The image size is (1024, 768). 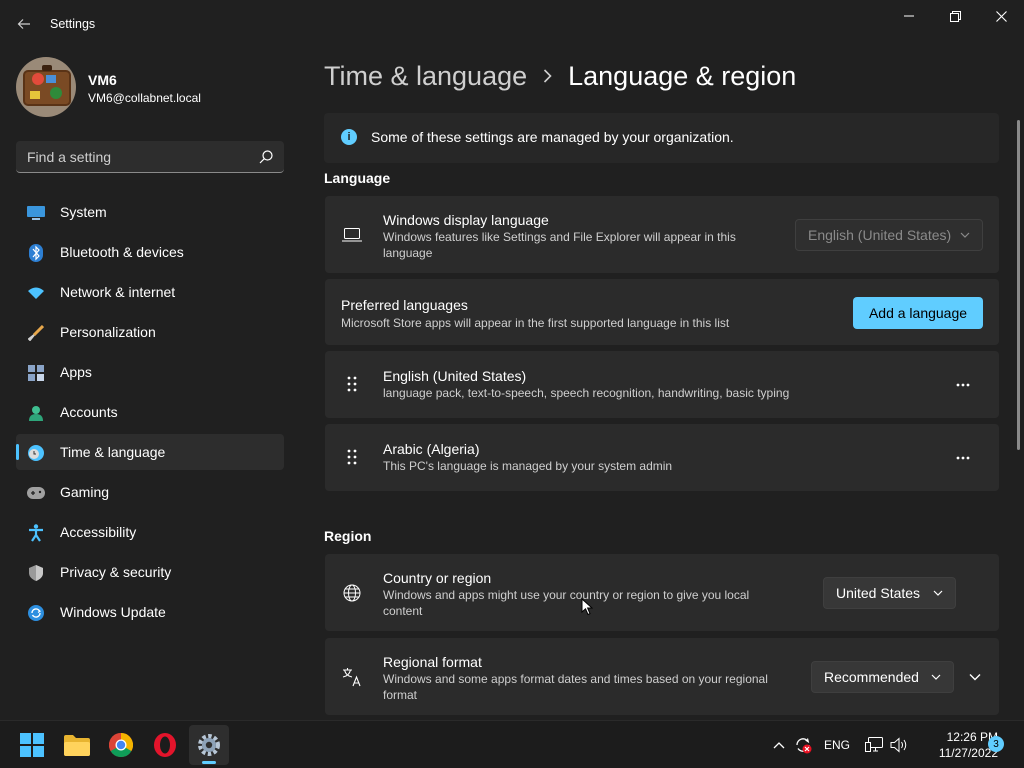 I want to click on globe-icon, so click(x=352, y=593).